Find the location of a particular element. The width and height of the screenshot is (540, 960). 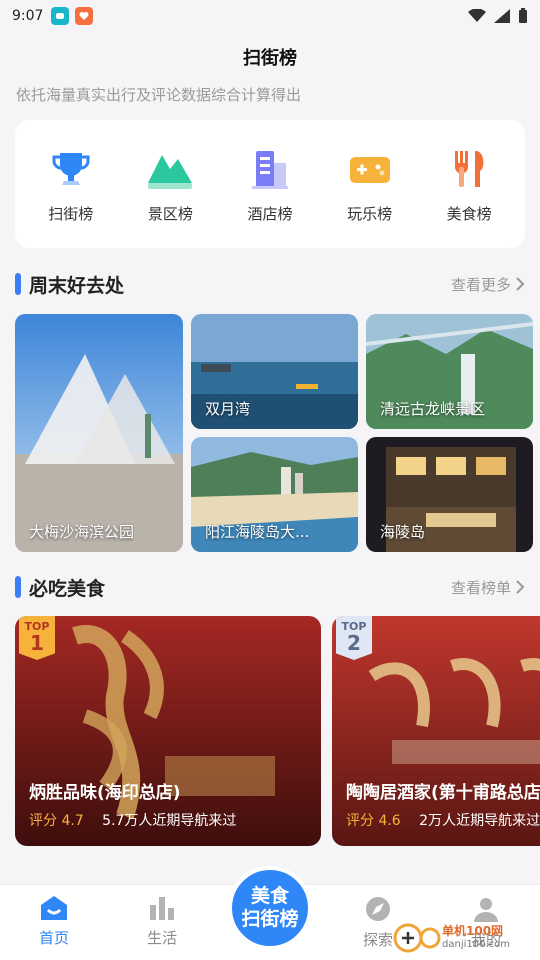

place-name: 清远古龙峡景区 is located at coordinates (433, 409).